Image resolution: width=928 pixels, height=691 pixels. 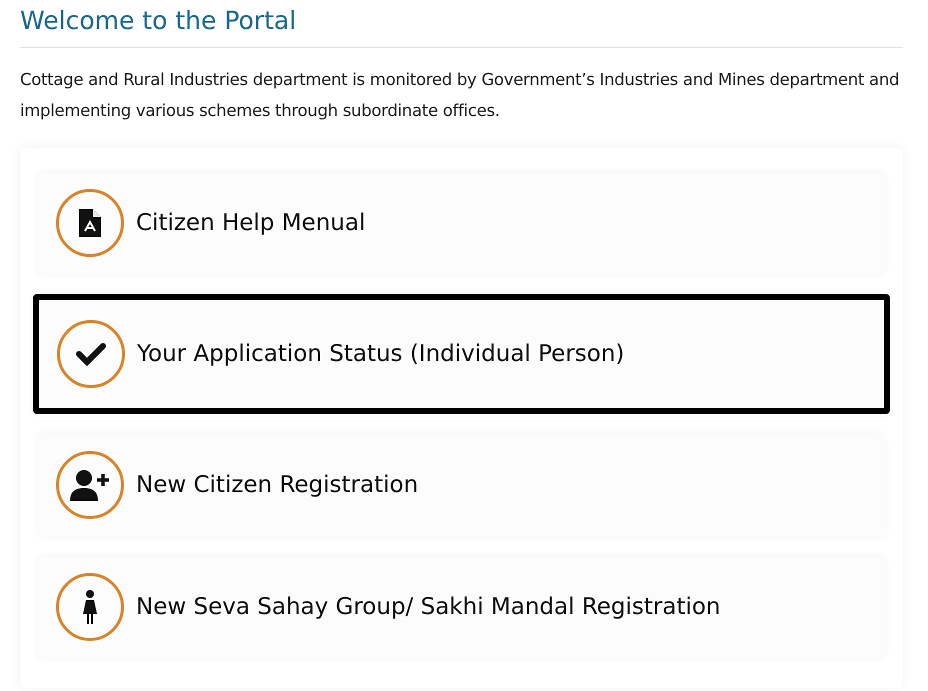 What do you see at coordinates (251, 223) in the screenshot?
I see `link-label: Citizen Help Menual` at bounding box center [251, 223].